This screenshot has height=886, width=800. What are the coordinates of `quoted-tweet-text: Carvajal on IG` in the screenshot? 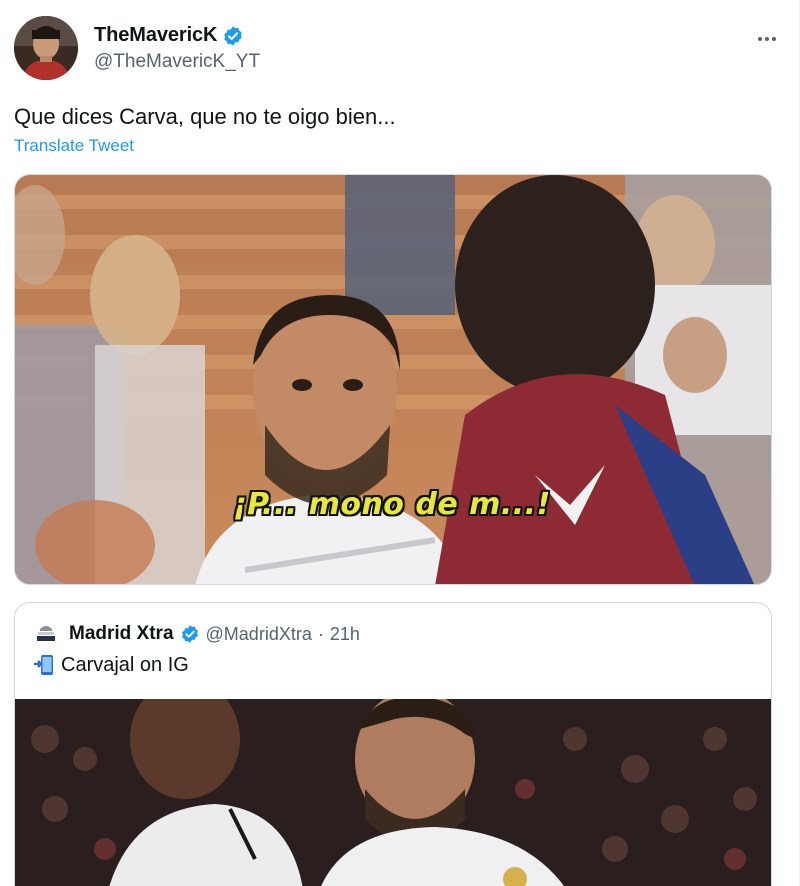 It's located at (125, 664).